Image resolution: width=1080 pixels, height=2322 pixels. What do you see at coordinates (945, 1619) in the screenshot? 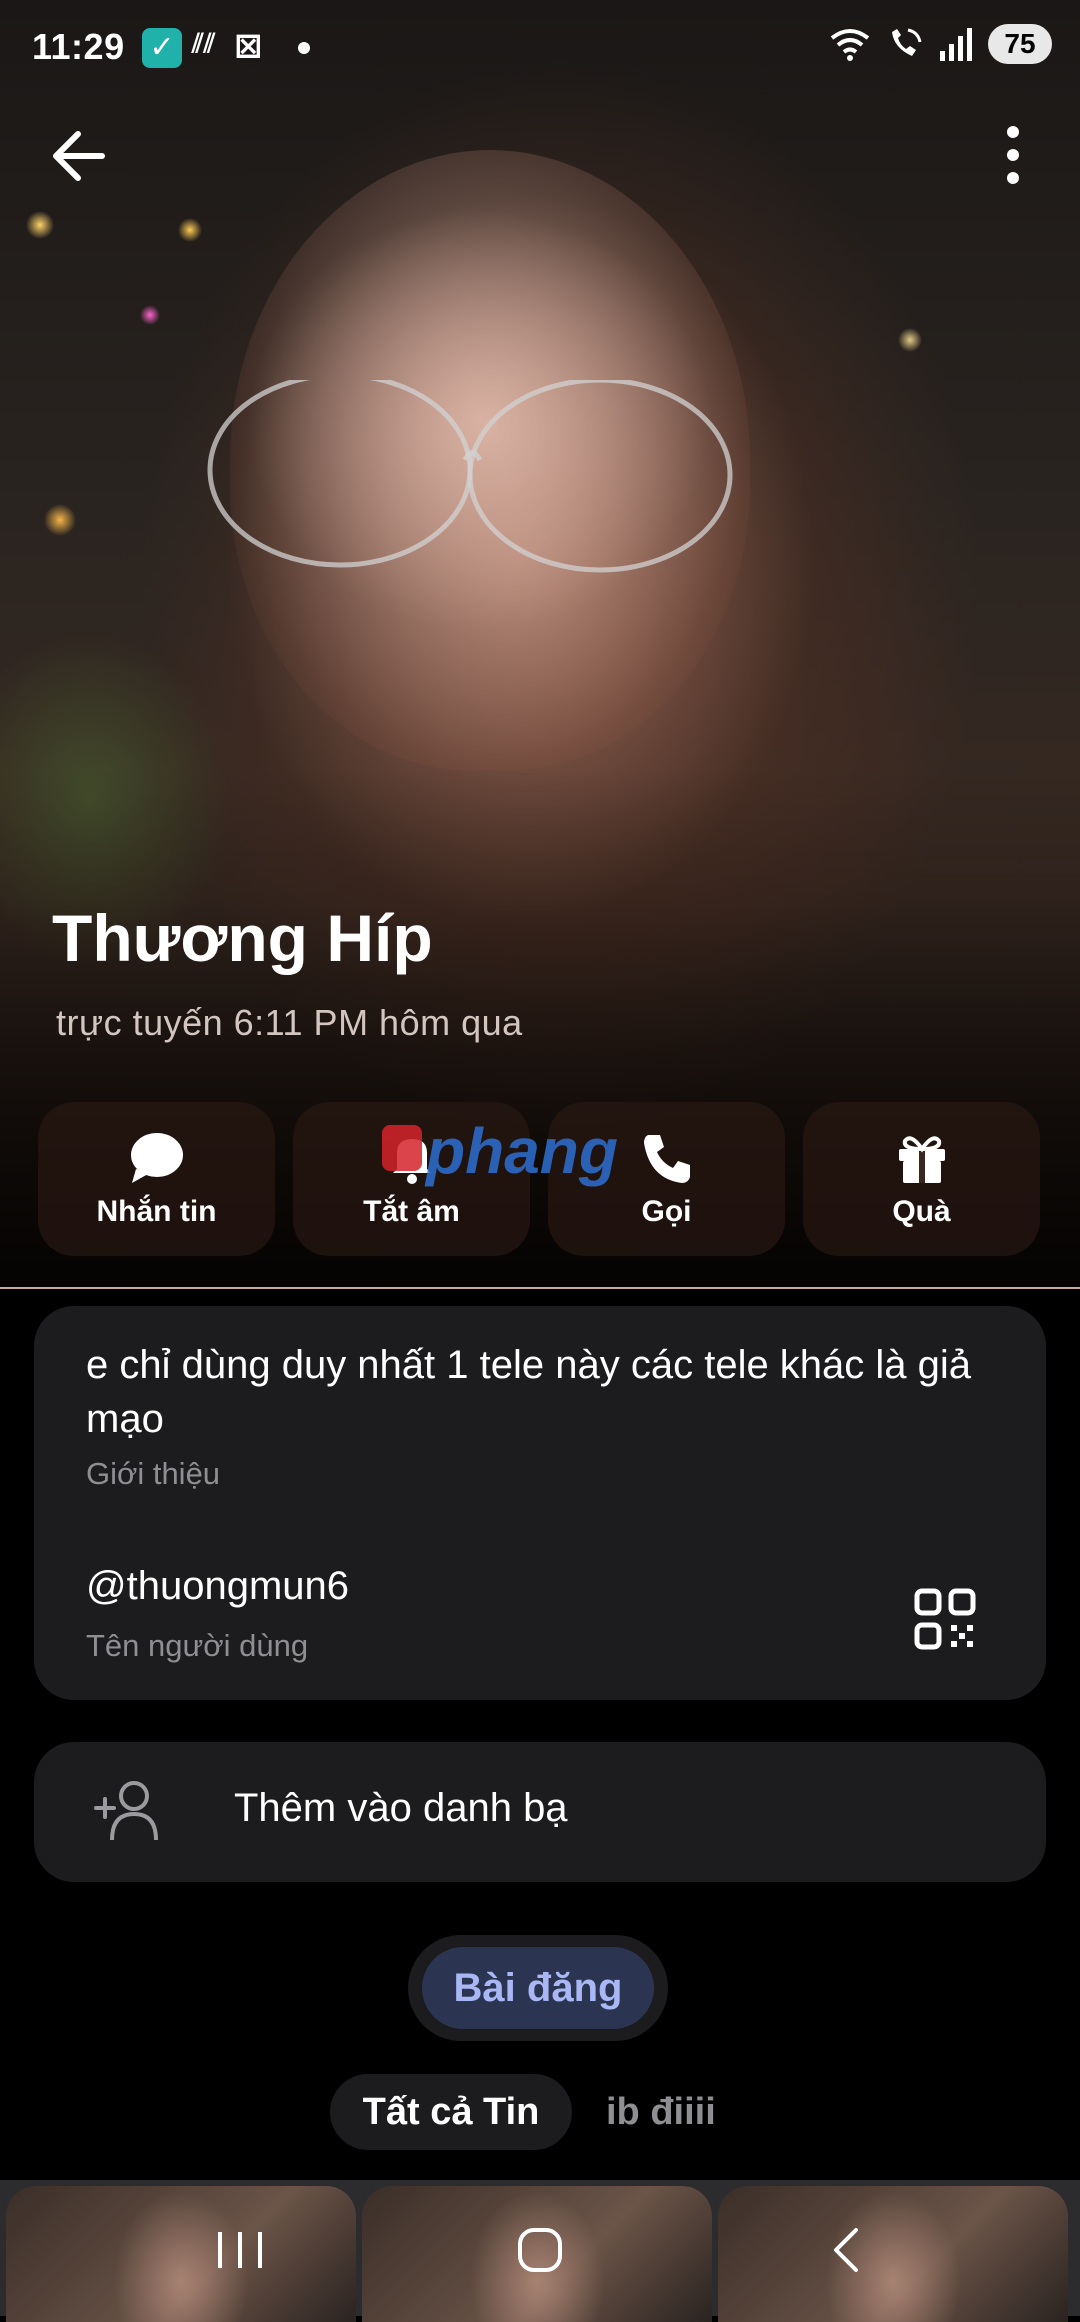
I see `qr-code-icon` at bounding box center [945, 1619].